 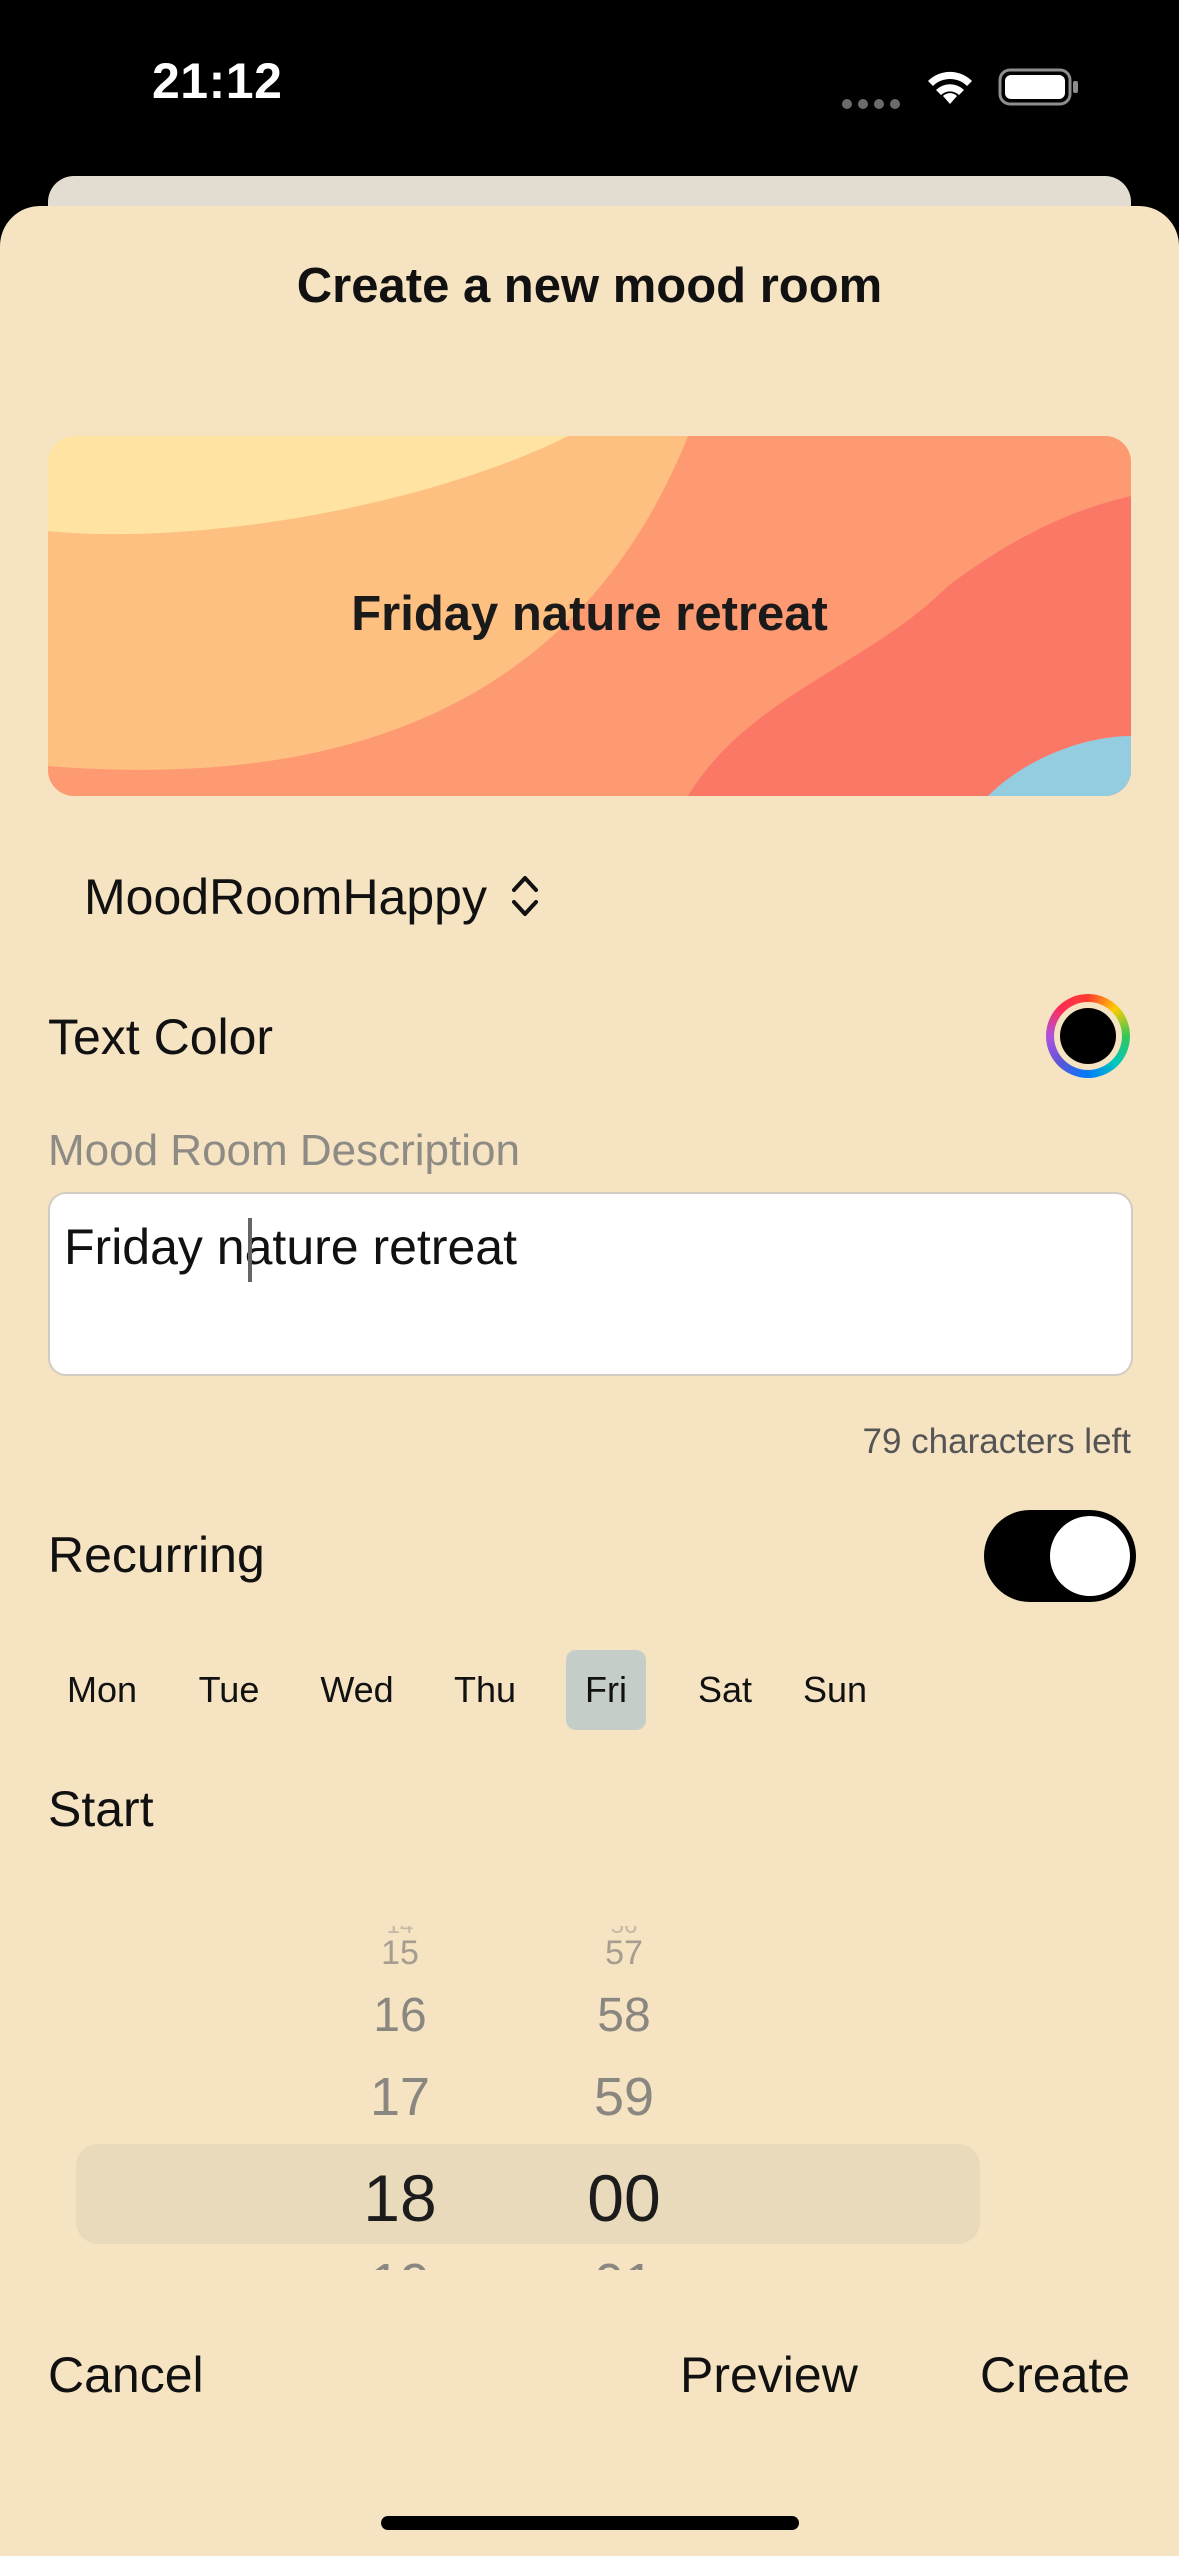 I want to click on text-color-well, so click(x=1088, y=1036).